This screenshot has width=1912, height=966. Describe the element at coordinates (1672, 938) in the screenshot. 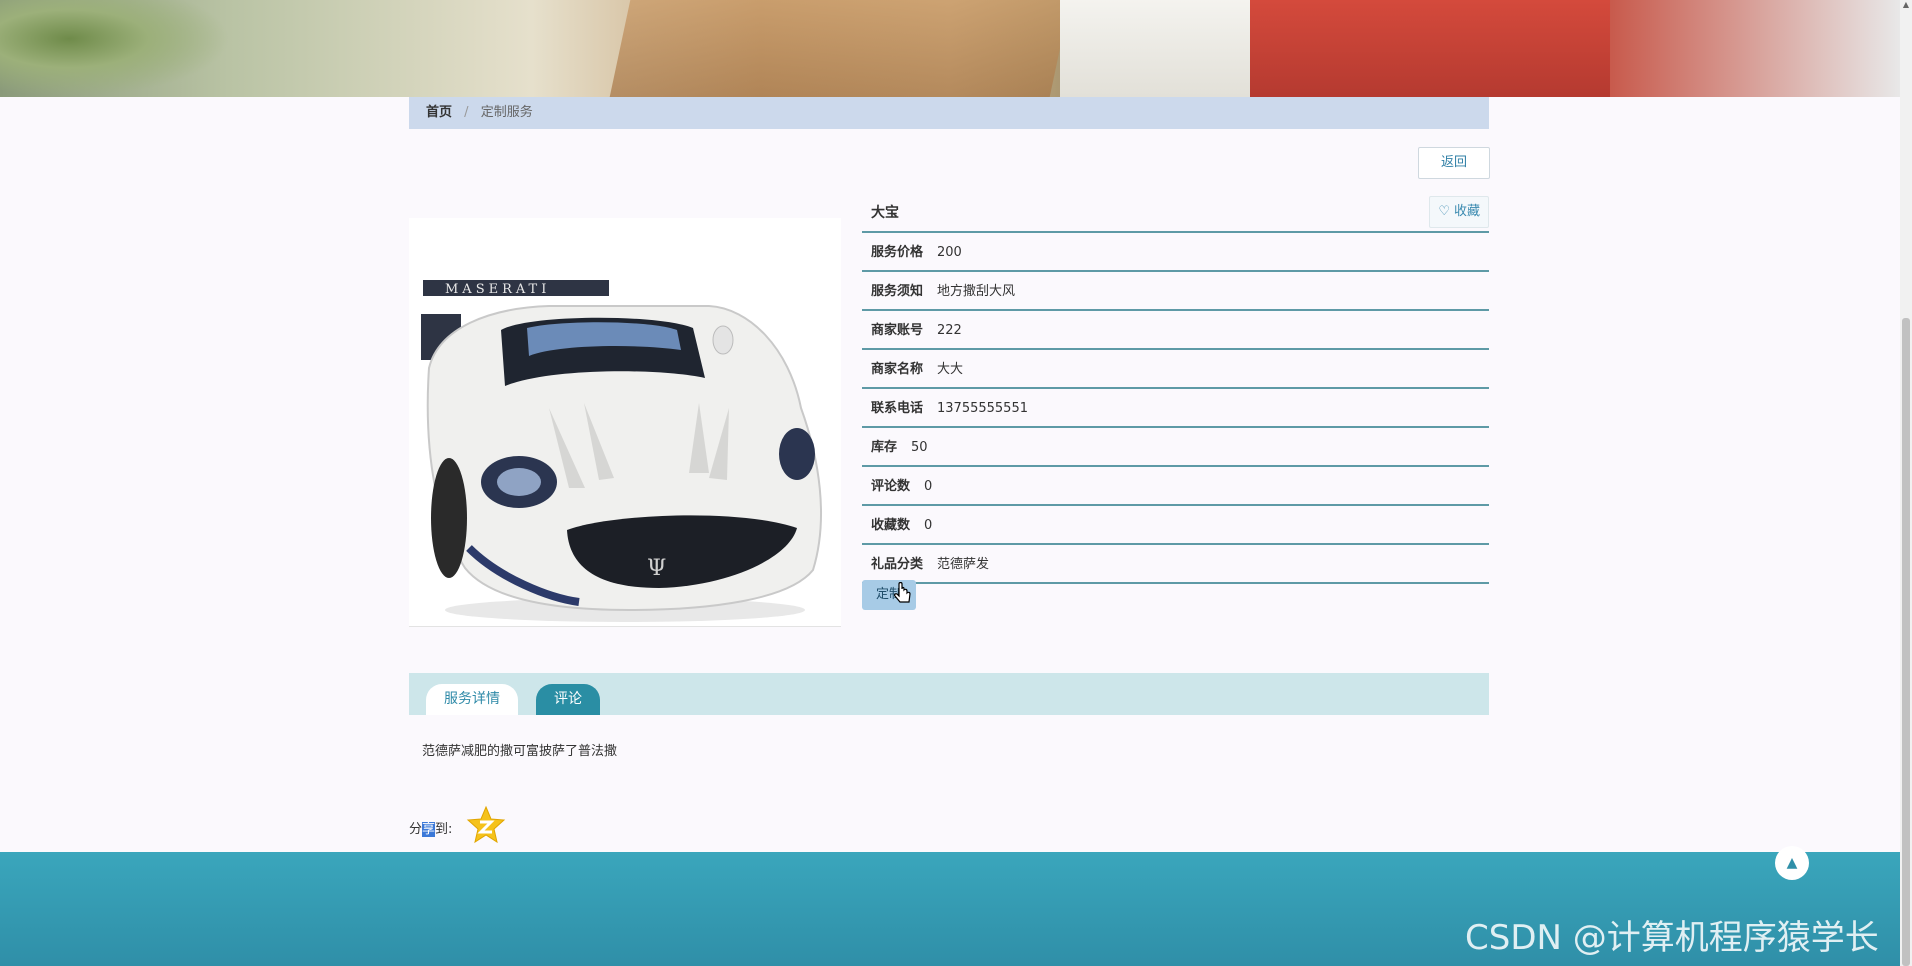

I see `watermark: CSDN @计算机程序猿学长` at that location.